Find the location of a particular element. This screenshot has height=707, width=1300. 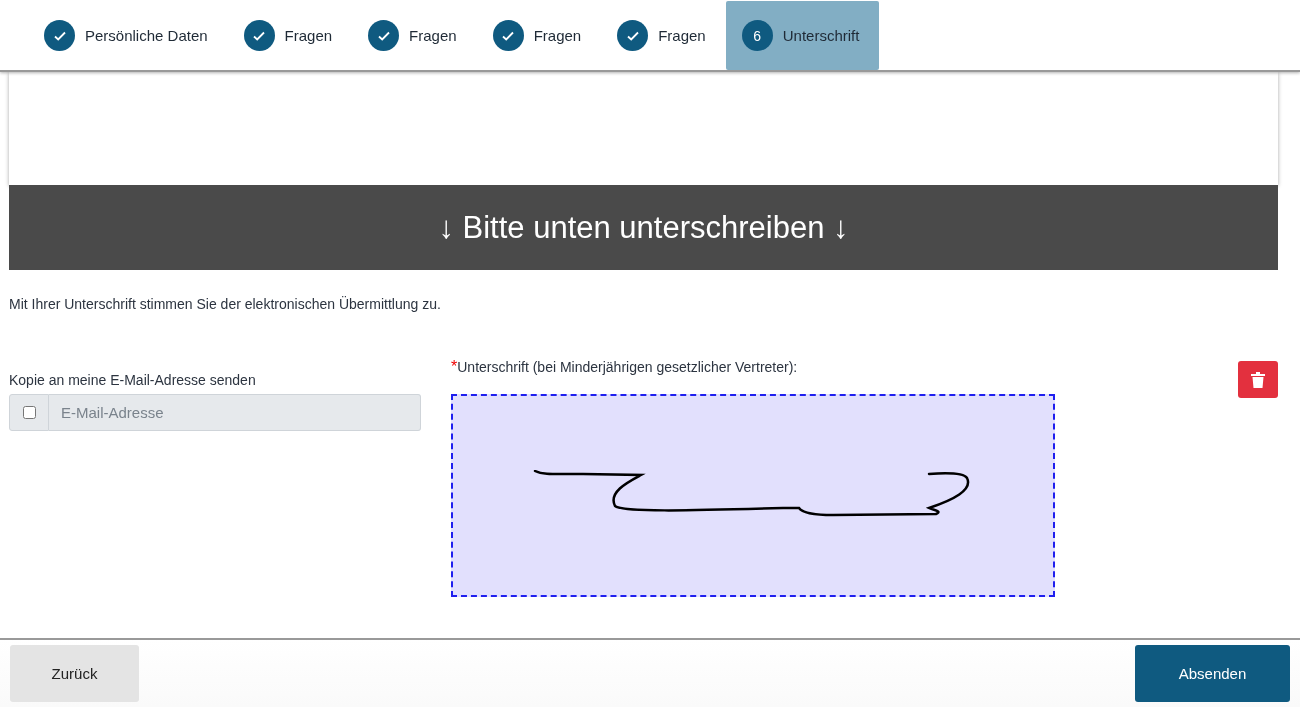

step-label: Persönliche Daten is located at coordinates (146, 35).